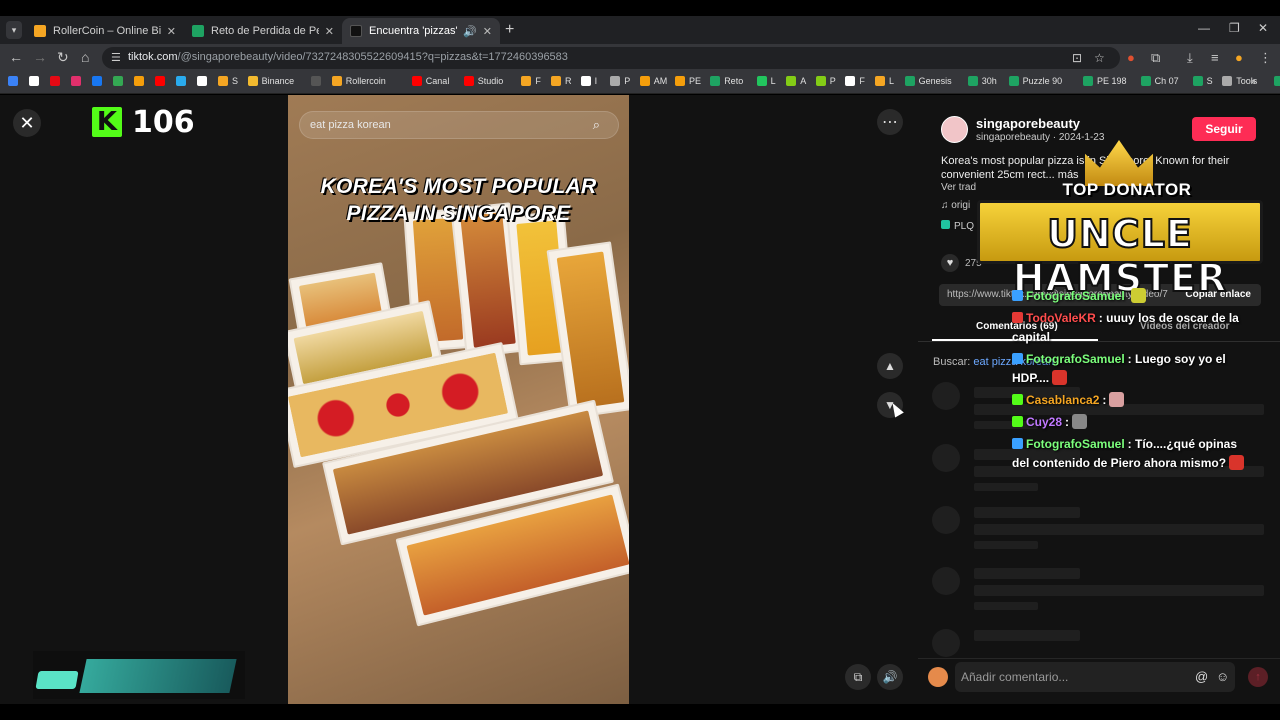 The width and height of the screenshot is (1280, 720). What do you see at coordinates (958, 187) in the screenshot?
I see `see-translation-link: Ver trad` at bounding box center [958, 187].